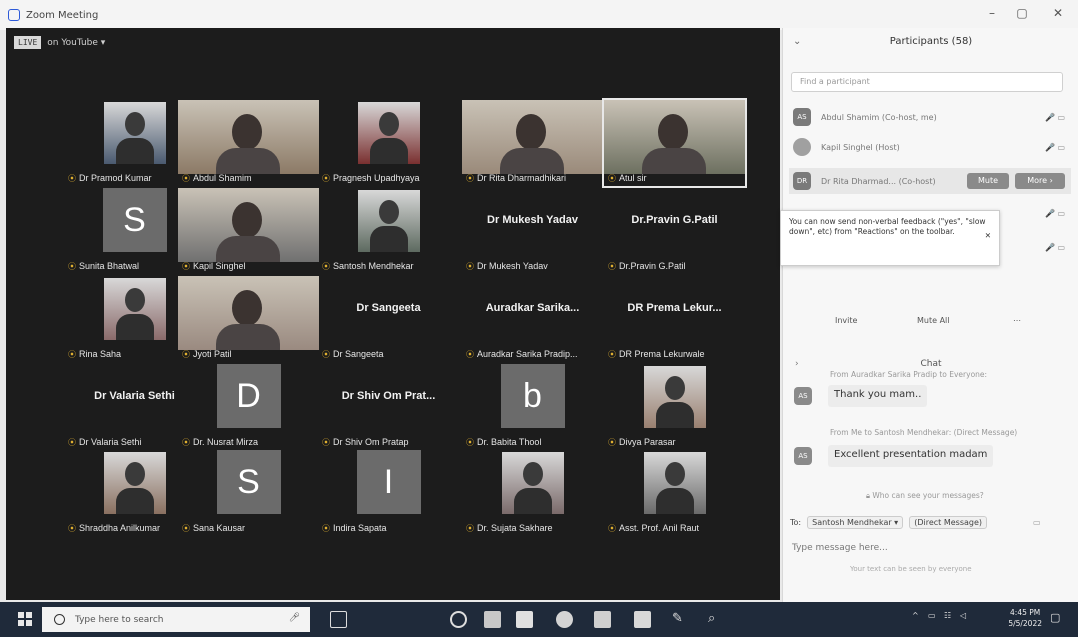 Image resolution: width=1078 pixels, height=637 pixels. What do you see at coordinates (222, 178) in the screenshot?
I see `participant-name: Abdul Shamim` at bounding box center [222, 178].